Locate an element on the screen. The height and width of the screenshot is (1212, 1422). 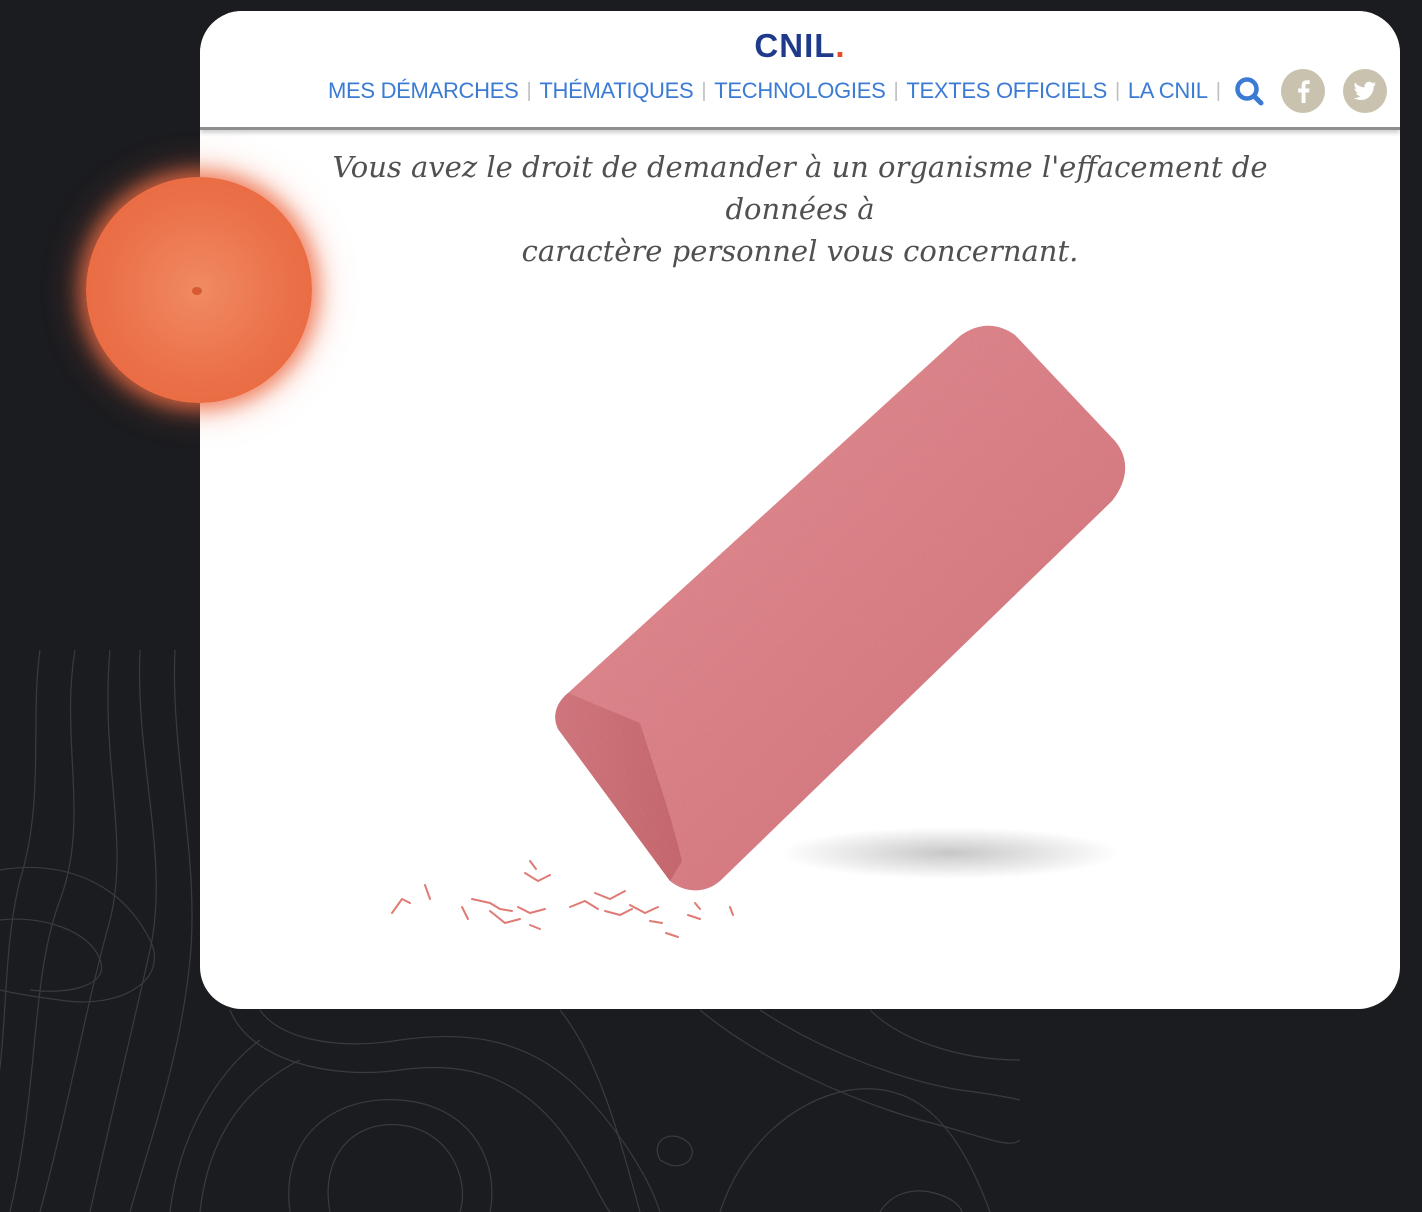
orange-circle-marker is located at coordinates (199, 290).